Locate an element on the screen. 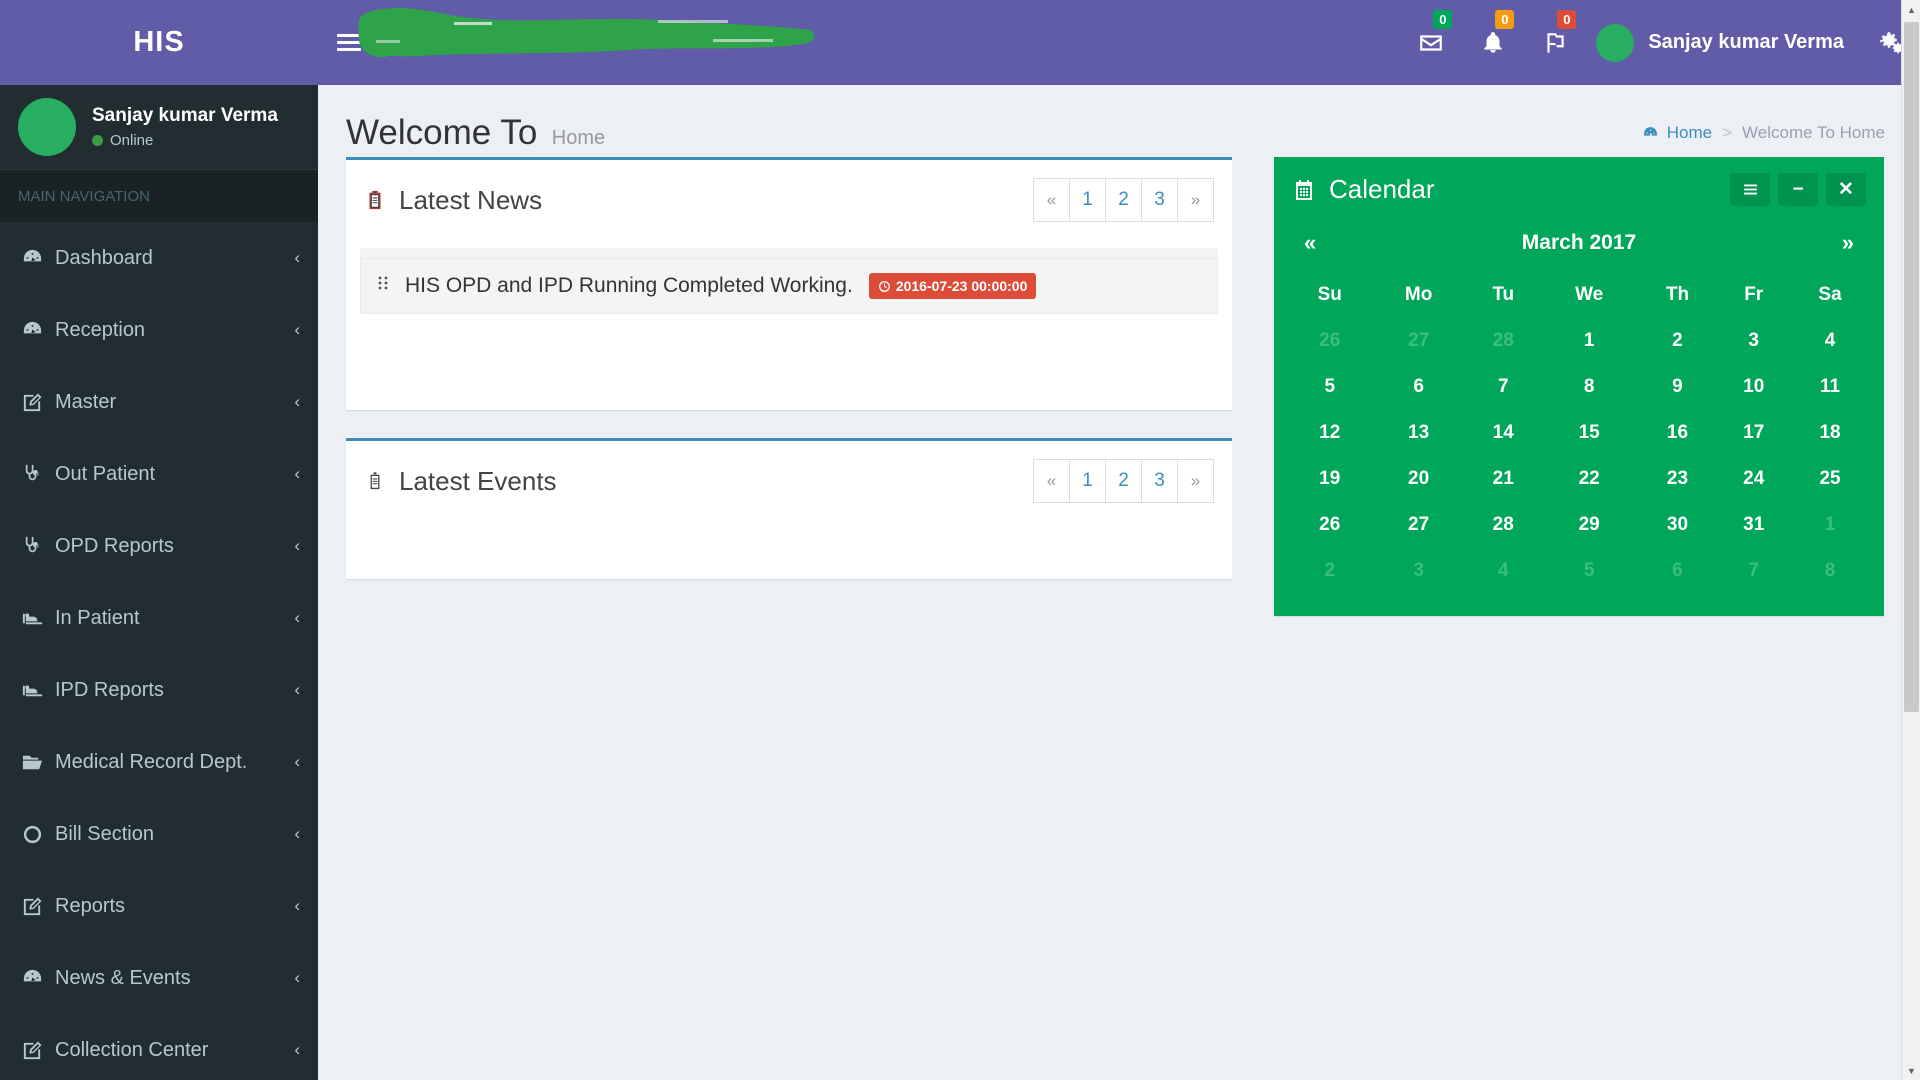 The image size is (1920, 1080). sidebar-item-reception: Reception ‹ is located at coordinates (159, 330).